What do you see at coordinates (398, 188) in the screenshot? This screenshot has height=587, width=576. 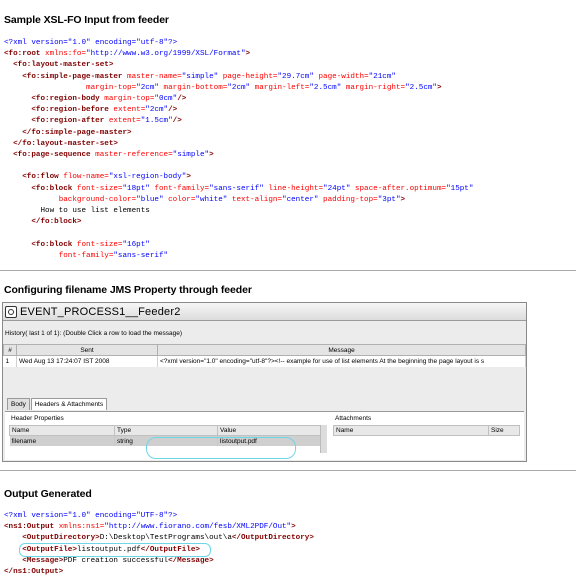 I see `code-token: space-after.optimum=` at bounding box center [398, 188].